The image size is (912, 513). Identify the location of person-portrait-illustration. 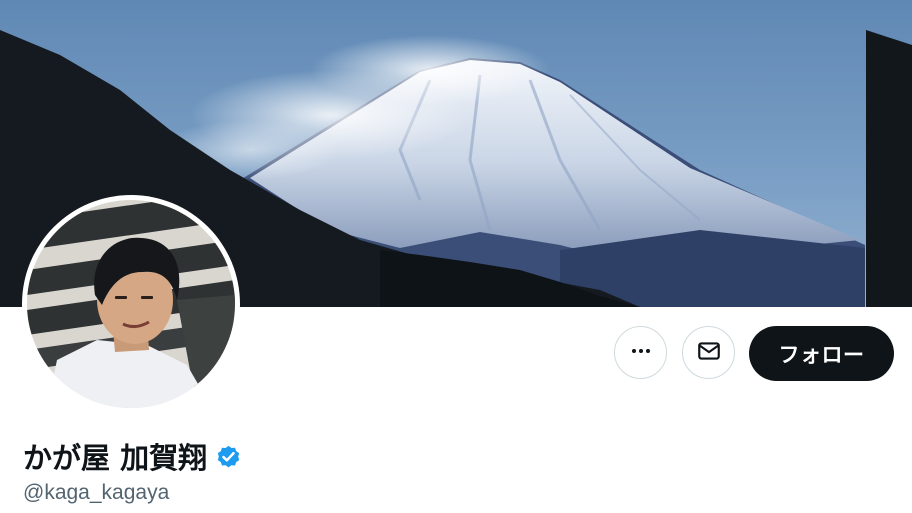
(131, 304).